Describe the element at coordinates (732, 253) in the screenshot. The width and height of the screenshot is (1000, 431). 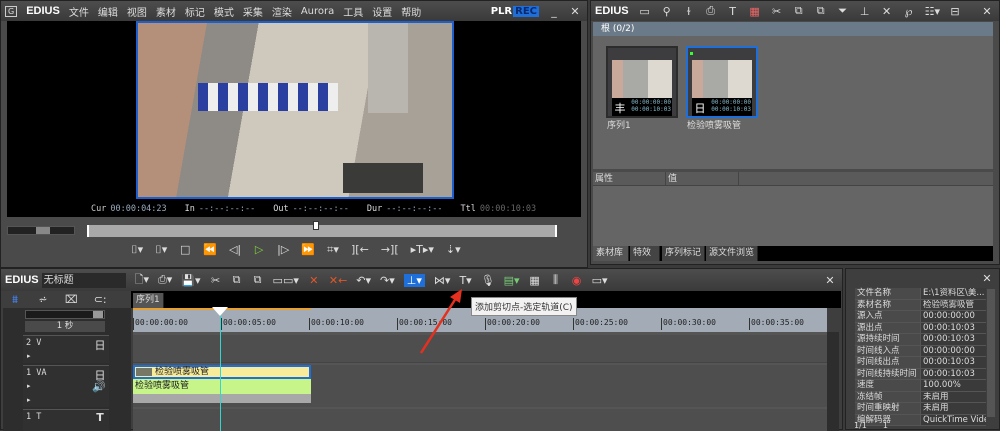
I see `tab-source-browser: 源文件浏览` at that location.